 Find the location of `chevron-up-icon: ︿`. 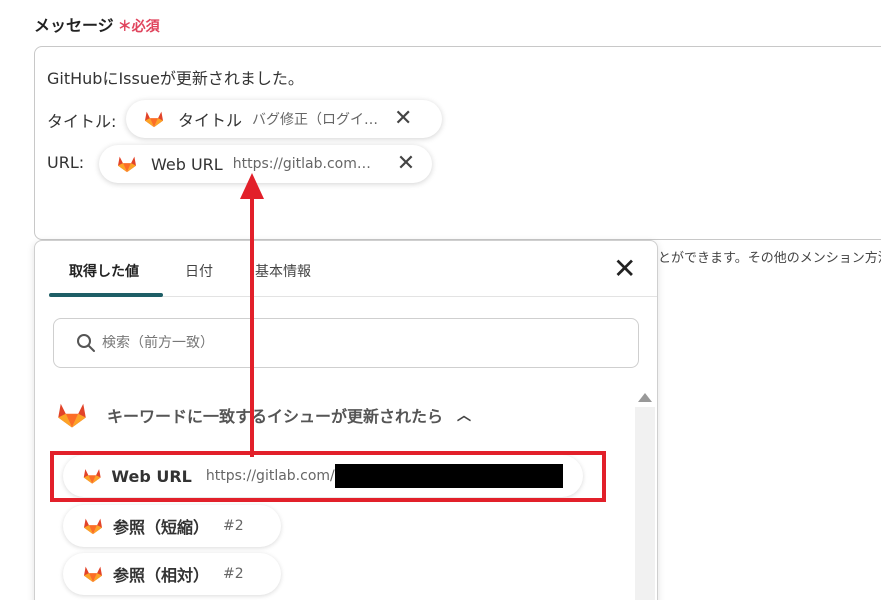

chevron-up-icon: ︿ is located at coordinates (464, 415).